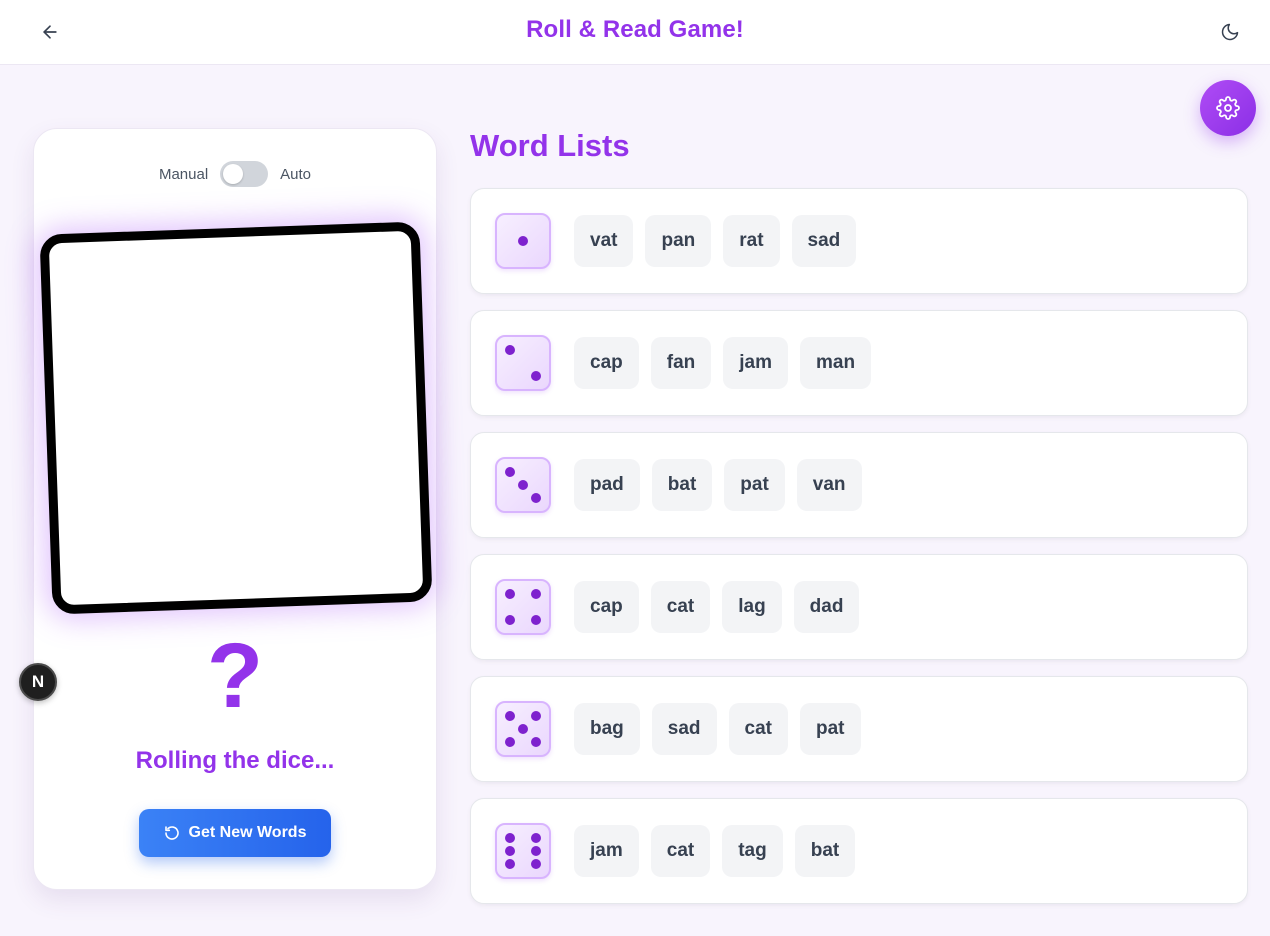 The image size is (1270, 936). I want to click on word-row-2: cap fan jam man, so click(859, 363).